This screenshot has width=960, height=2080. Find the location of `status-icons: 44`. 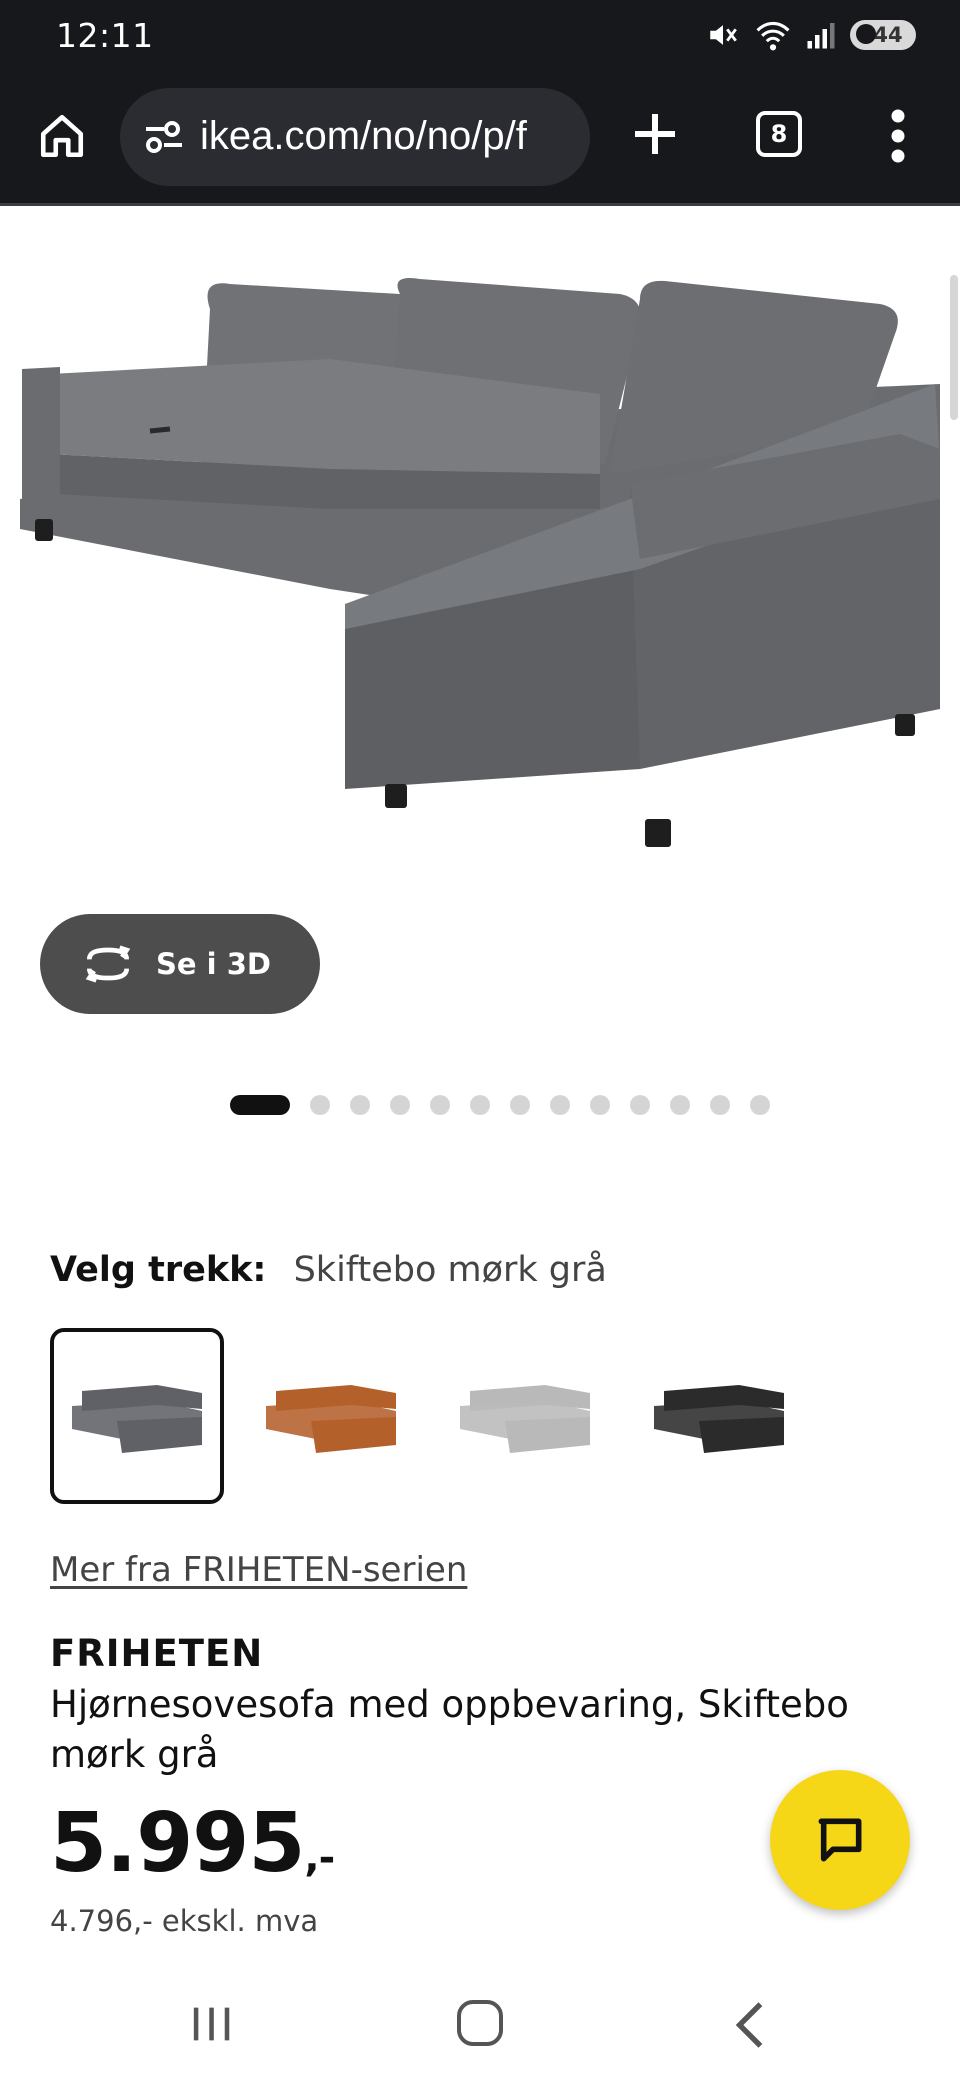

status-icons: 44 is located at coordinates (811, 35).